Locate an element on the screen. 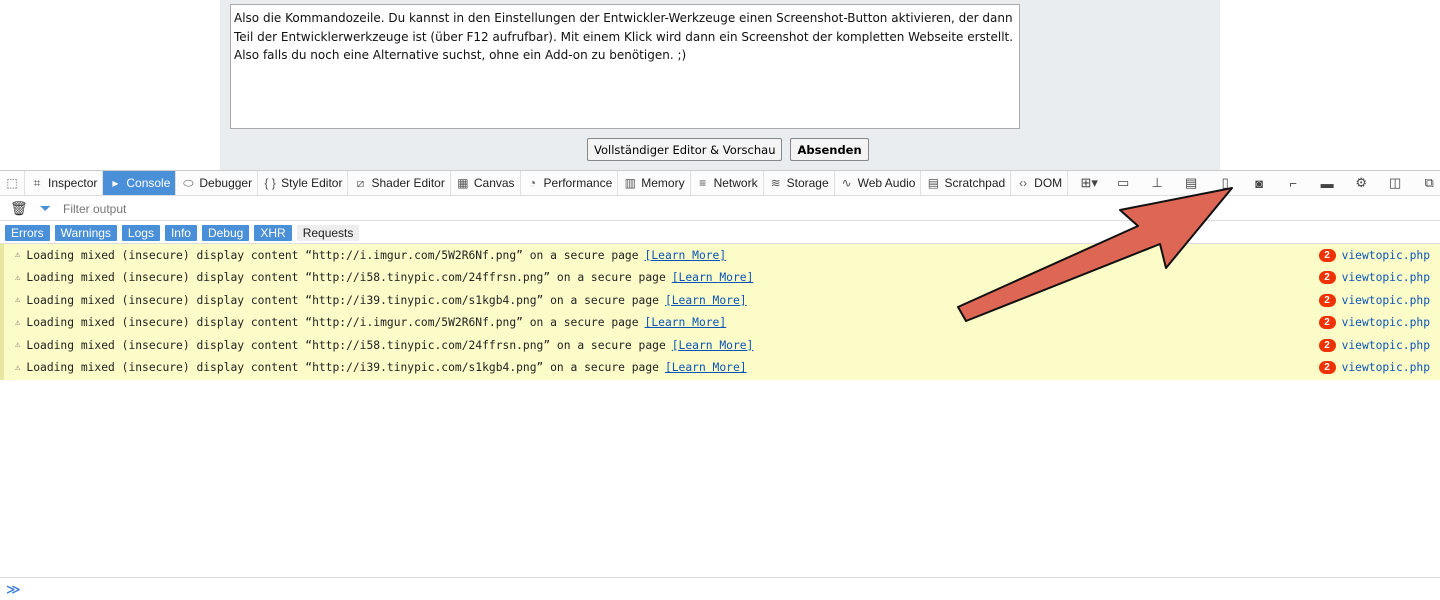  memory-icon: ▥ is located at coordinates (630, 183).